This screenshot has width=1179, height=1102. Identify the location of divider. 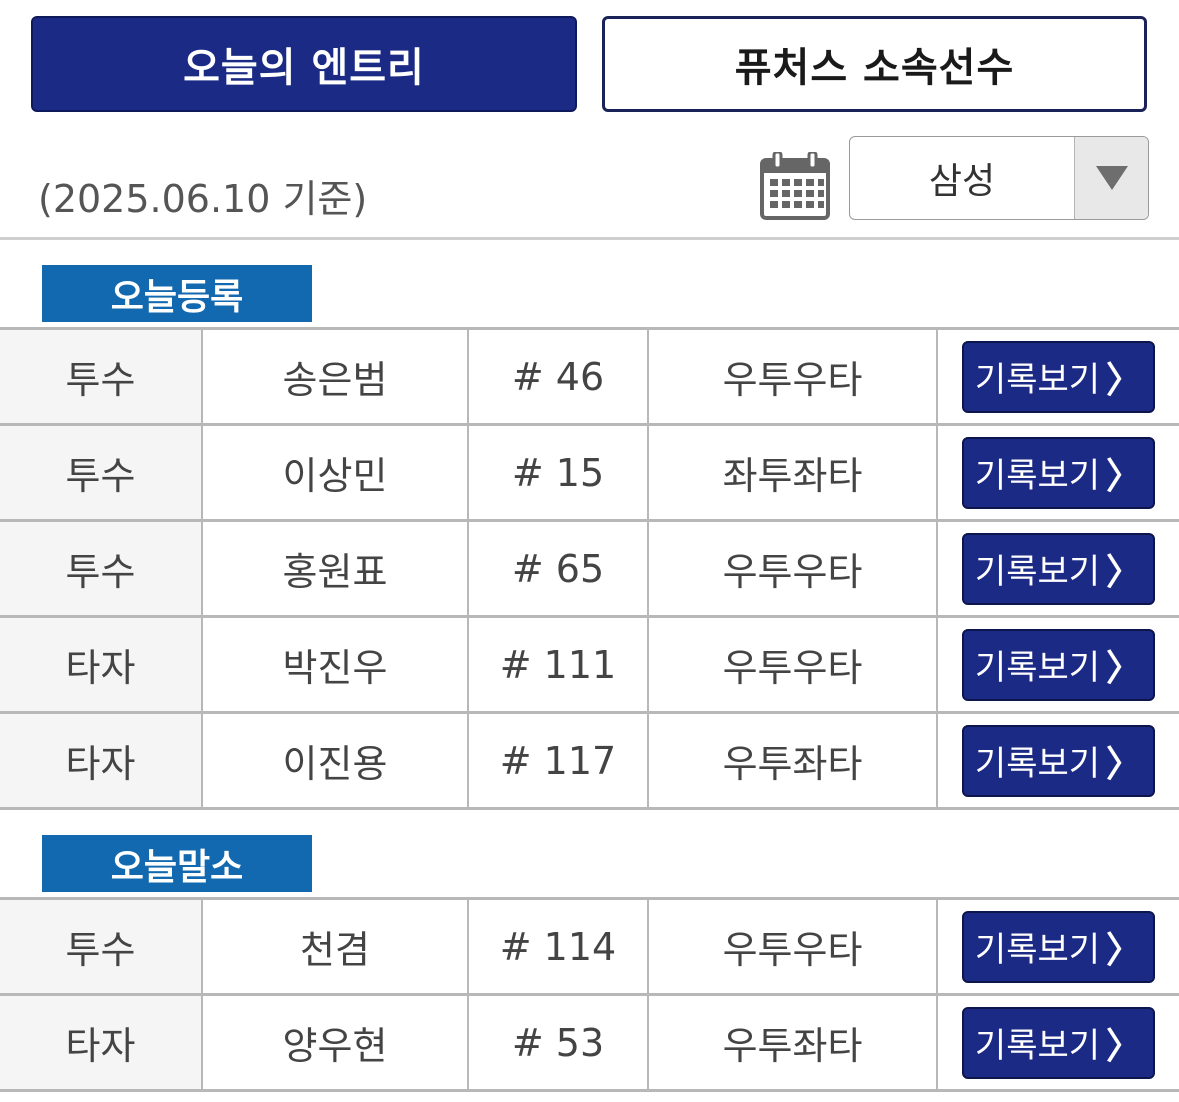
(589, 238).